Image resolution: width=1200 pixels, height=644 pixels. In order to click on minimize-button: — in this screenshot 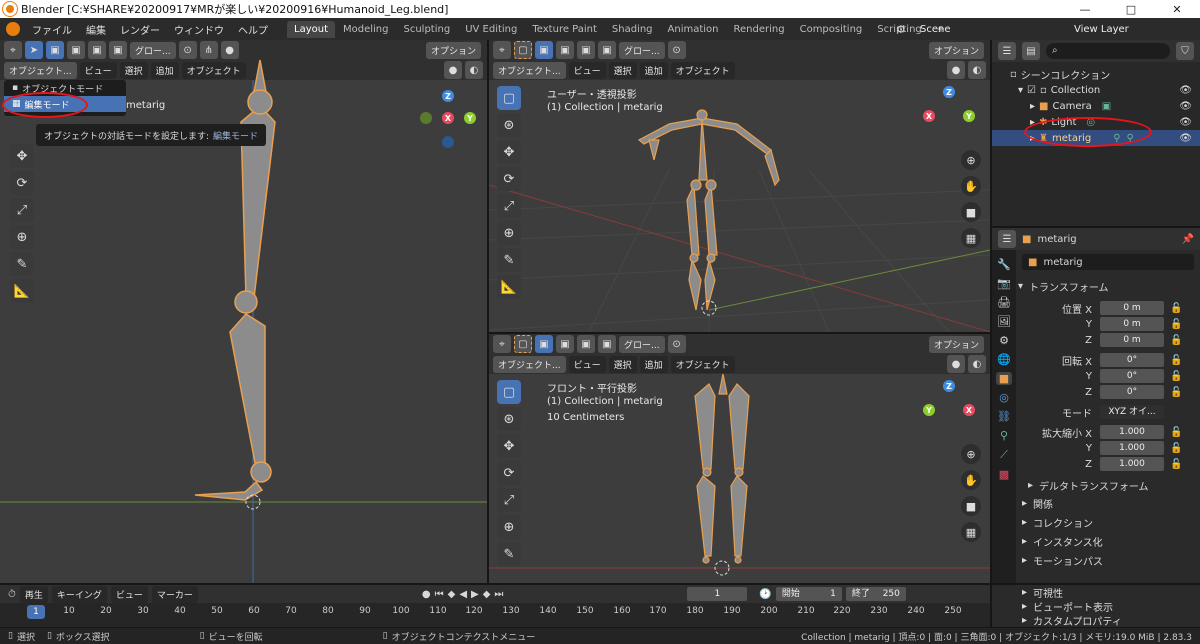, I will do `click(1085, 9)`.